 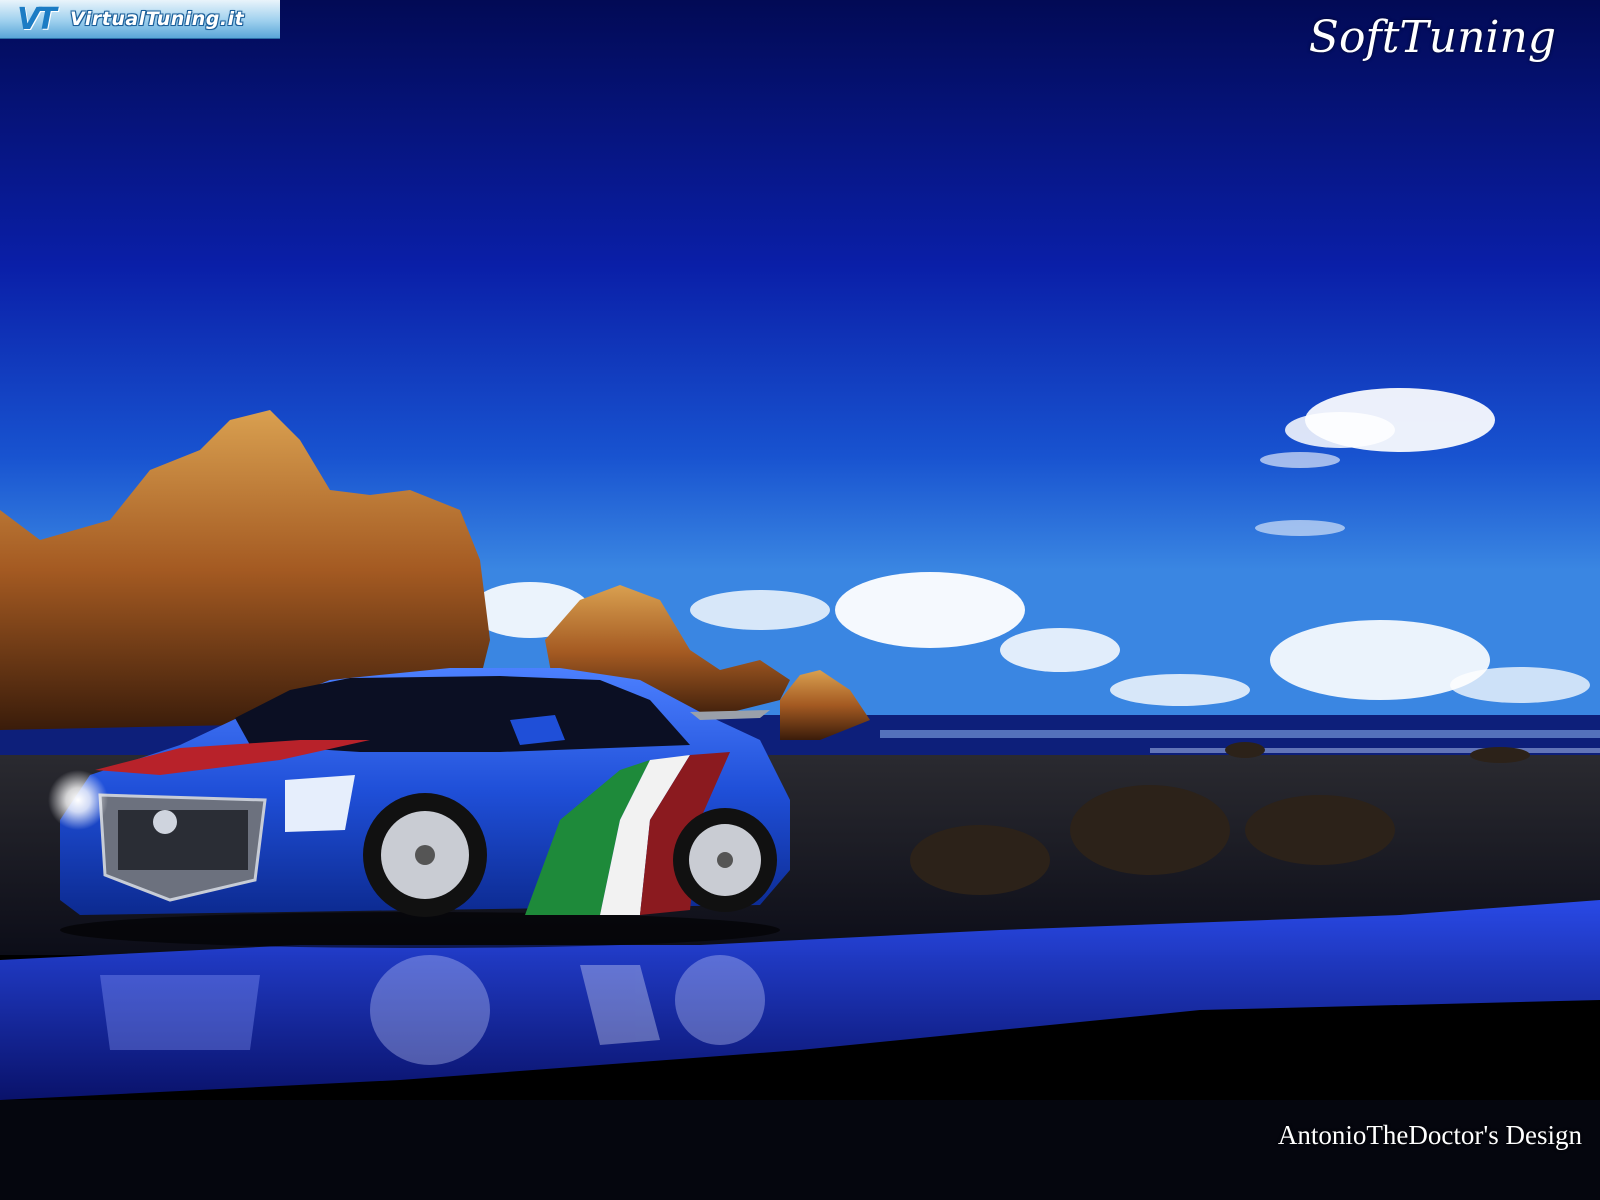 I want to click on brand-watermark: SoftTuning, so click(x=1432, y=37).